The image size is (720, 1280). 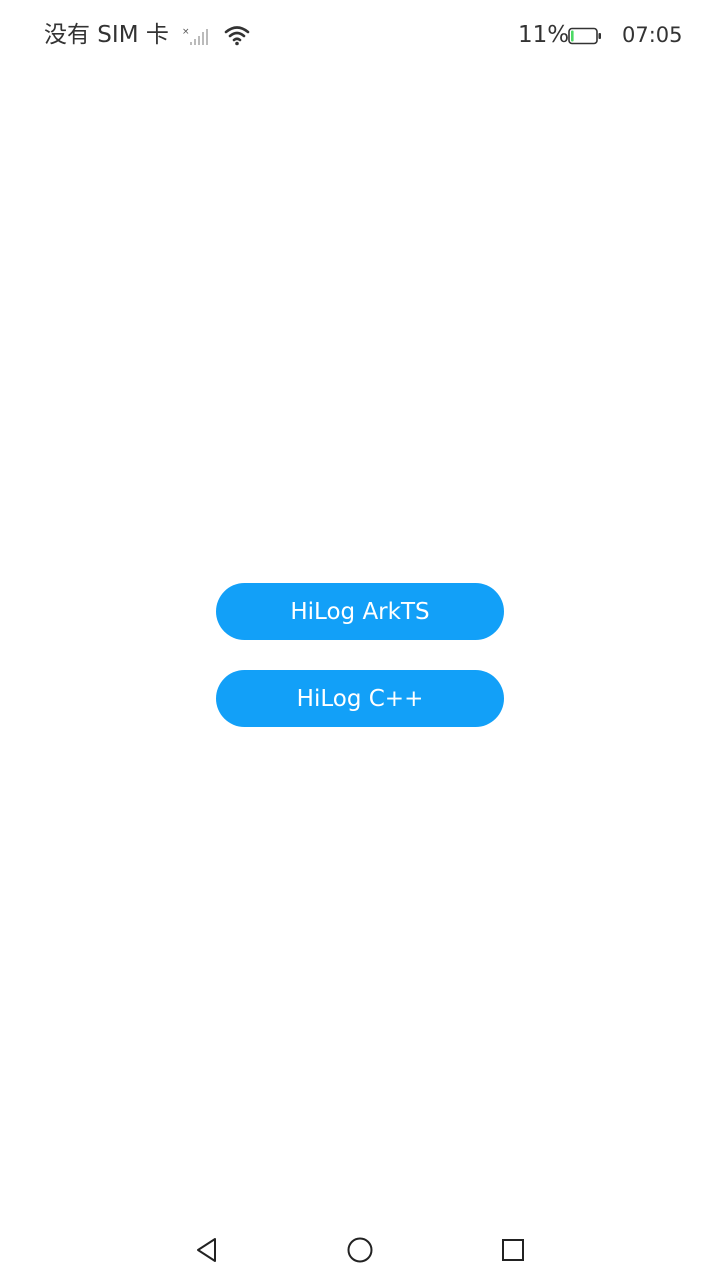 I want to click on recent-square-icon, so click(x=513, y=1250).